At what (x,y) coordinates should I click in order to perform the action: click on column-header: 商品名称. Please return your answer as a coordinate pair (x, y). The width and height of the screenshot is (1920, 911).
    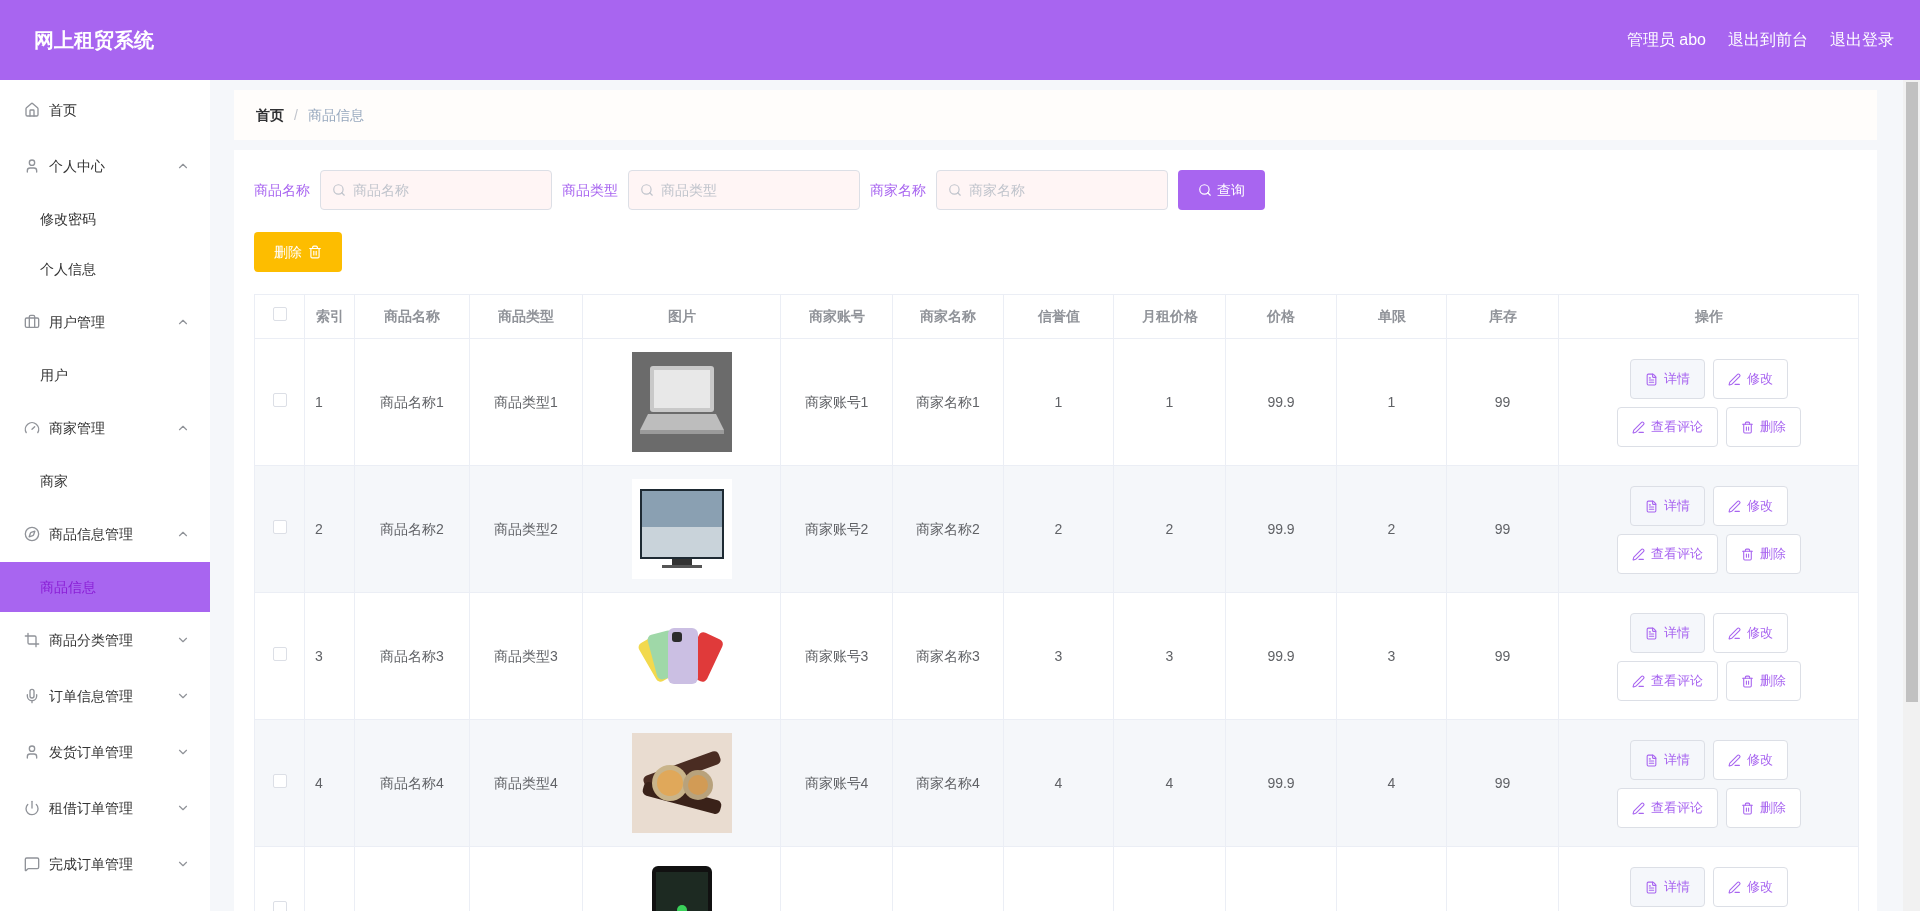
    Looking at the image, I should click on (412, 316).